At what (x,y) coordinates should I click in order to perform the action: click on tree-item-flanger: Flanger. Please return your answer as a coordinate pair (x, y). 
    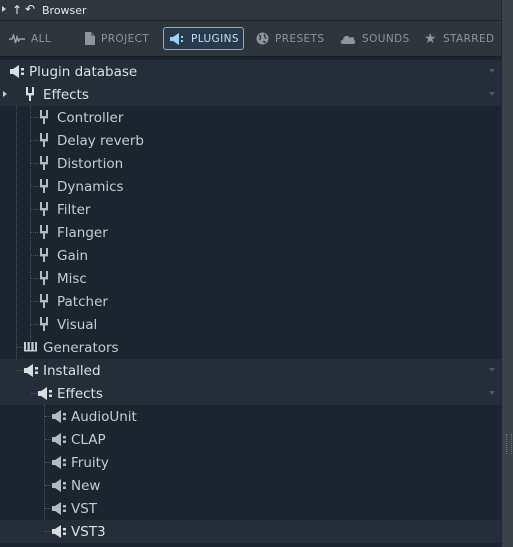
    Looking at the image, I should click on (250, 232).